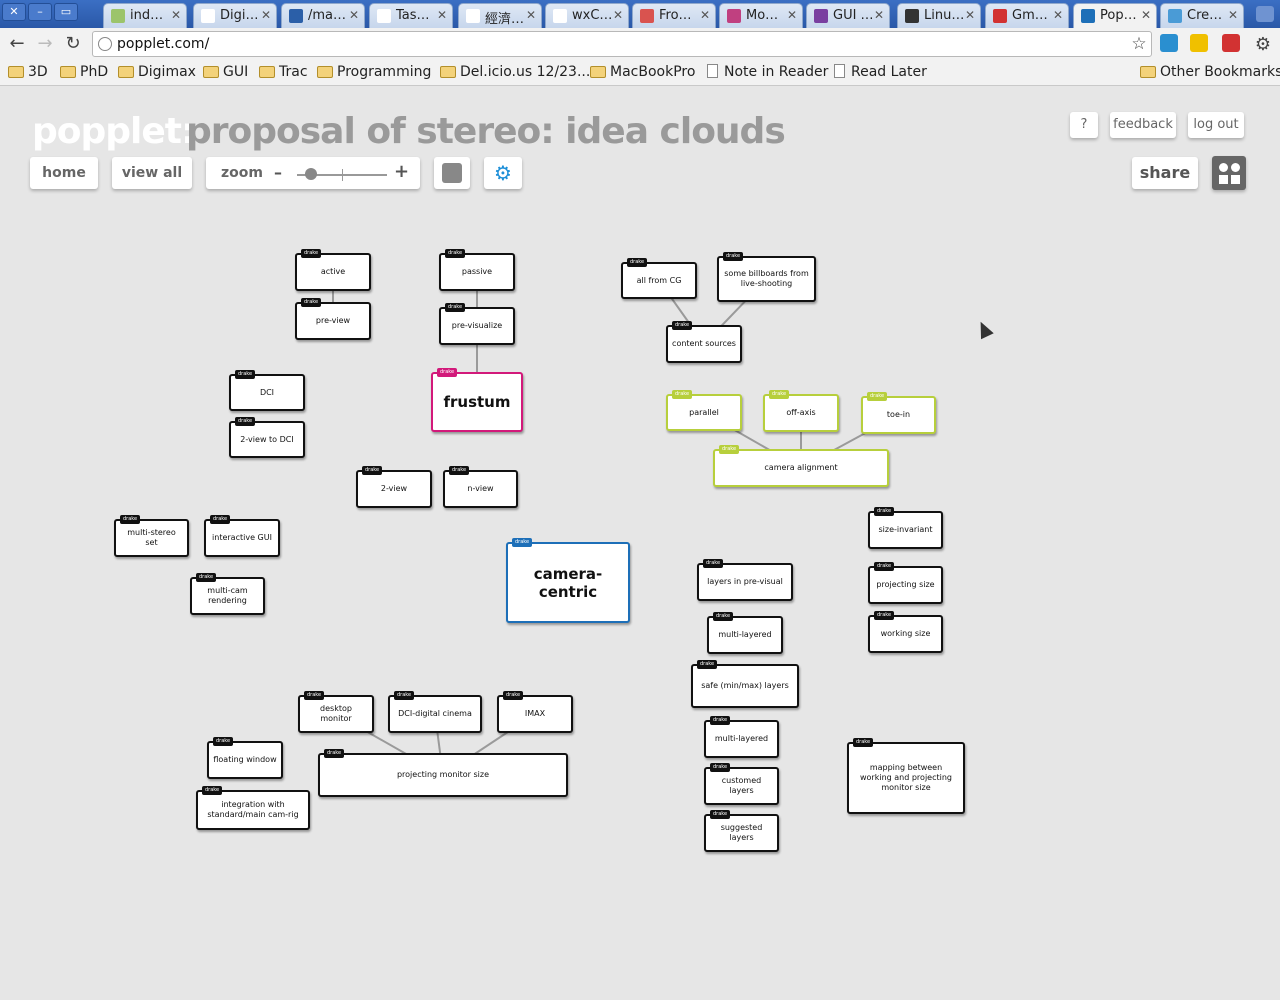 The image size is (1280, 1000). What do you see at coordinates (801, 466) in the screenshot?
I see `popple-camera-alignment: drake camera alignment` at bounding box center [801, 466].